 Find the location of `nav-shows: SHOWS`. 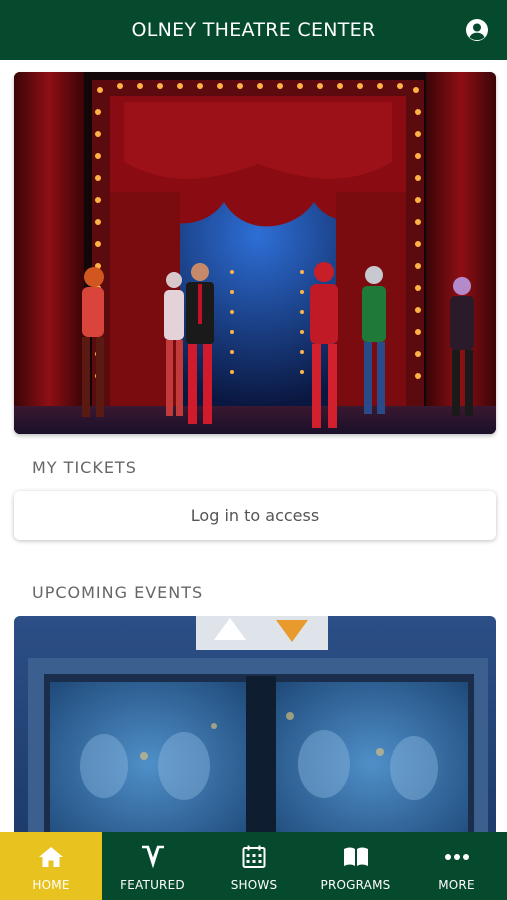

nav-shows: SHOWS is located at coordinates (254, 866).